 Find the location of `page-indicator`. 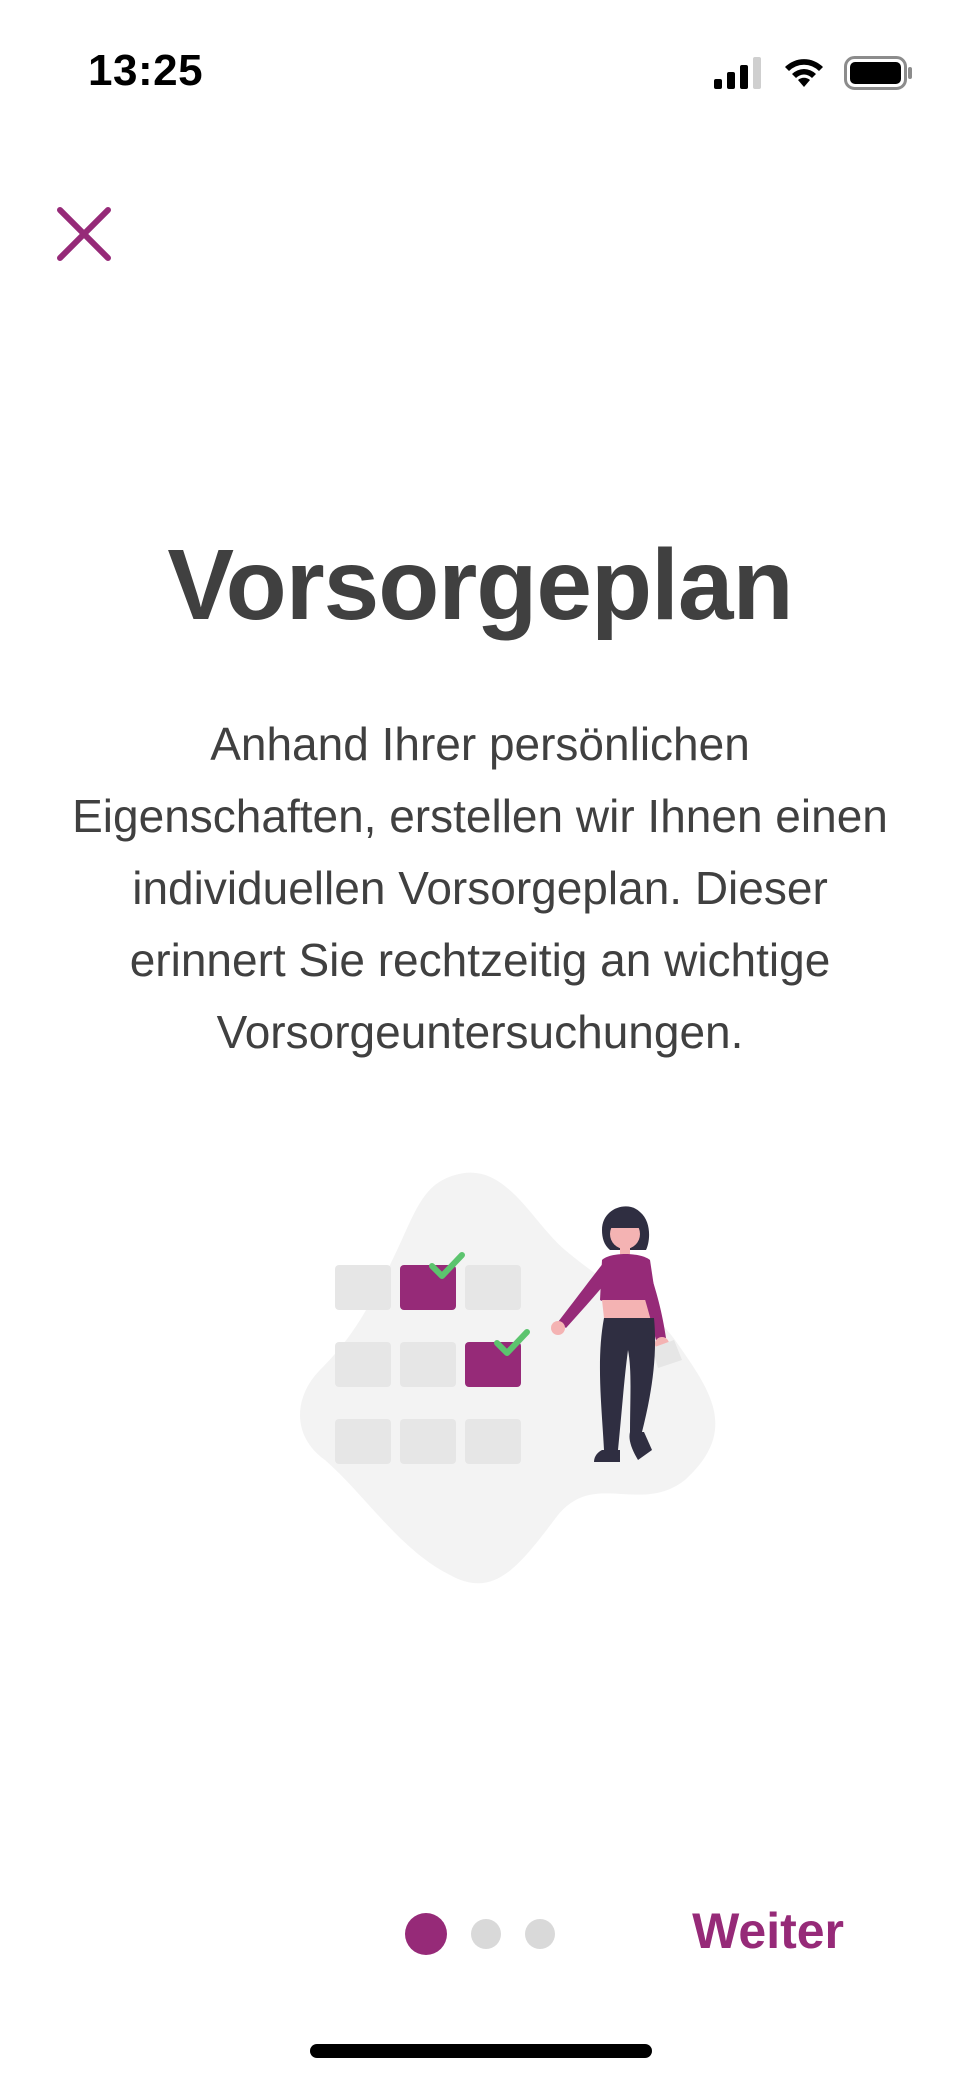

page-indicator is located at coordinates (480, 1934).